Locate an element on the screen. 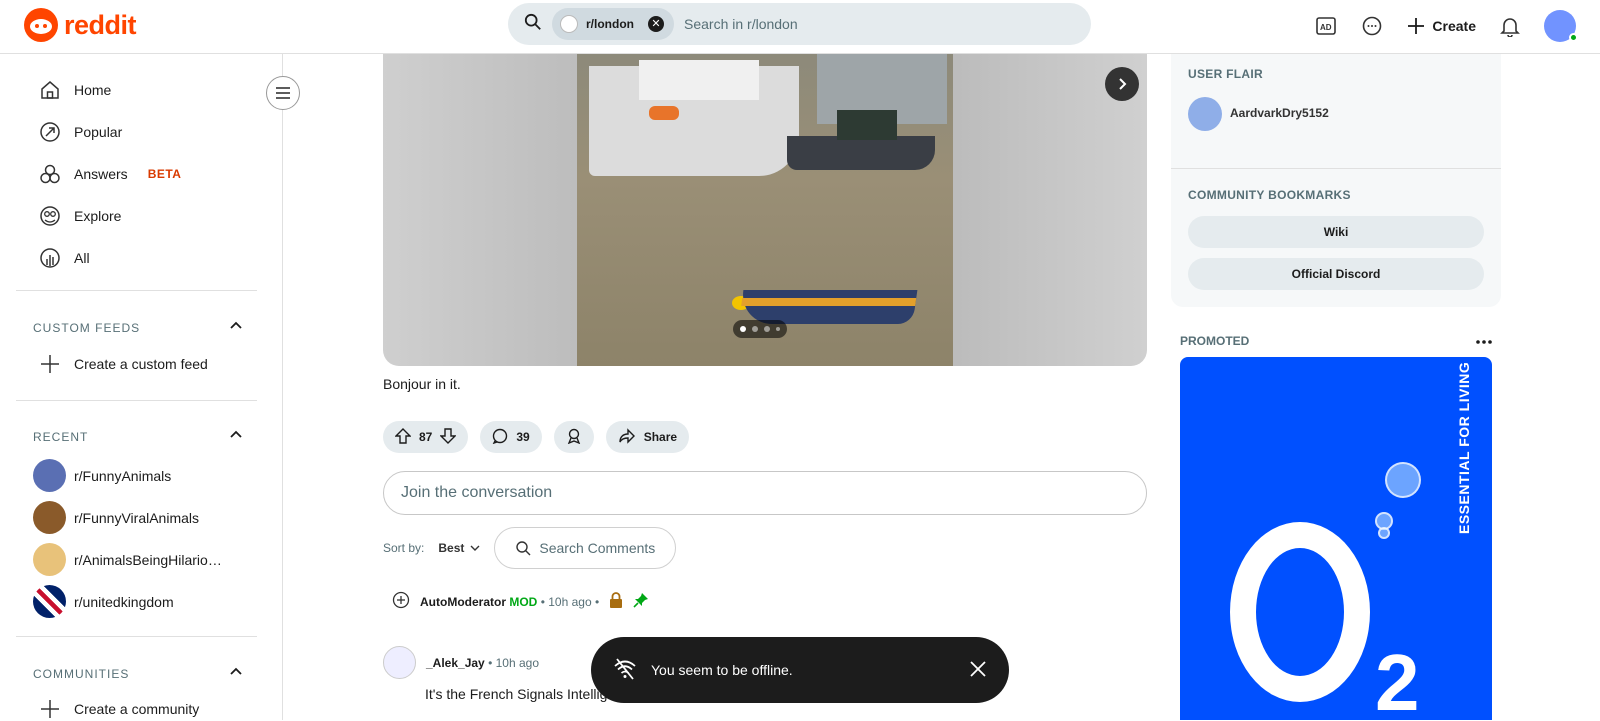 This screenshot has height=721, width=1600. recent-item-funnyanimals: r/FunnyAnimals is located at coordinates (102, 475).